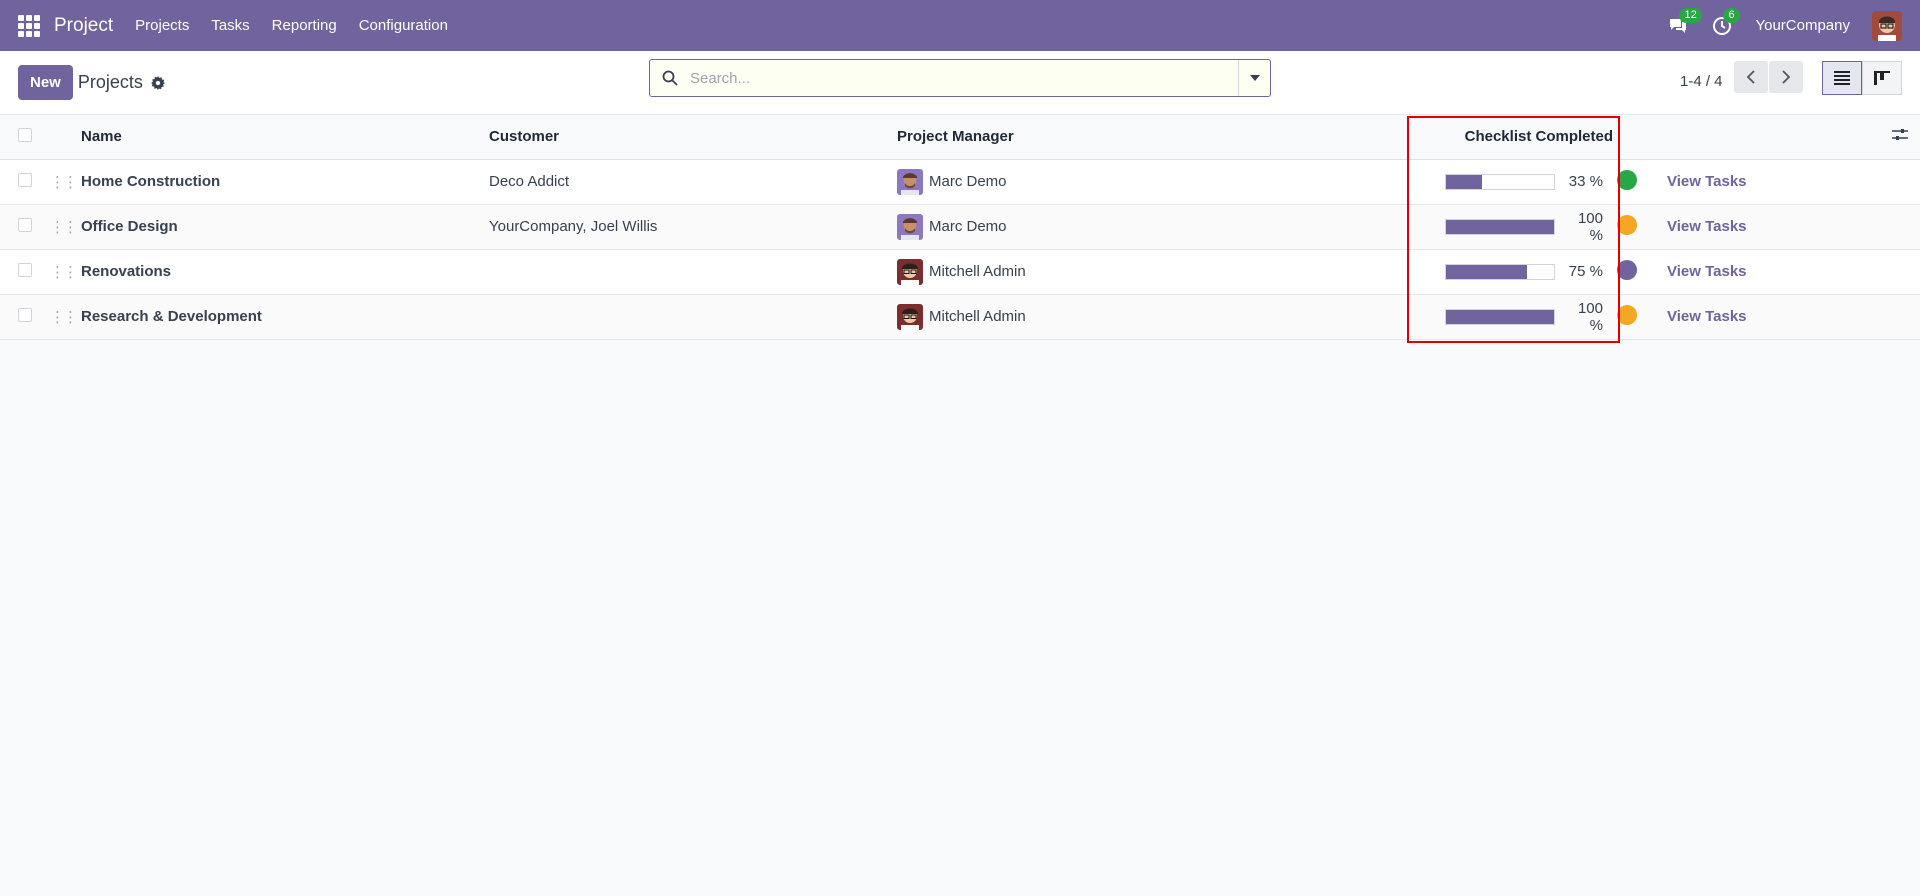 This screenshot has height=896, width=1920. Describe the element at coordinates (1887, 25) in the screenshot. I see `user-avatar` at that location.